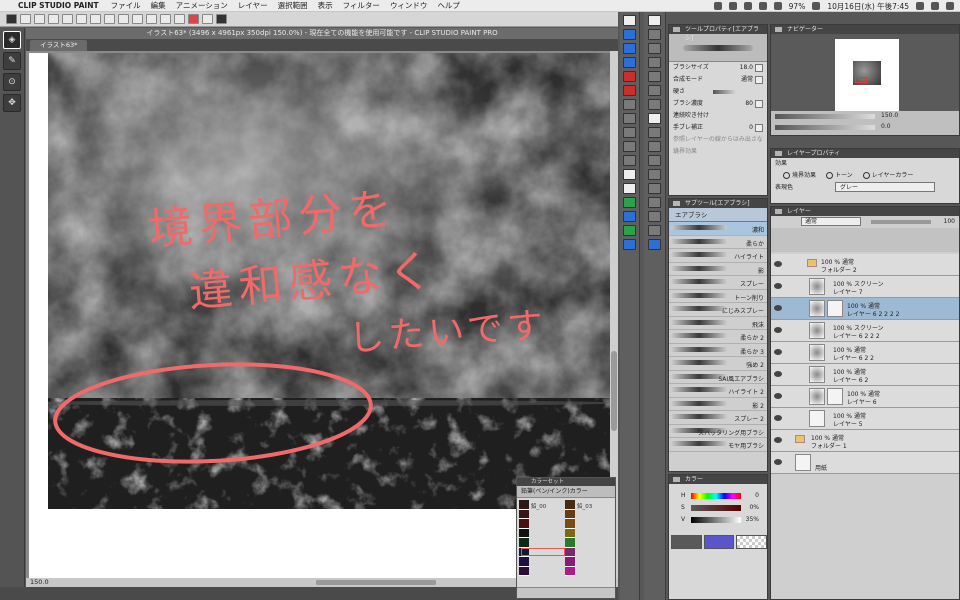  I want to click on shape-tool-icon, so click(654, 188).